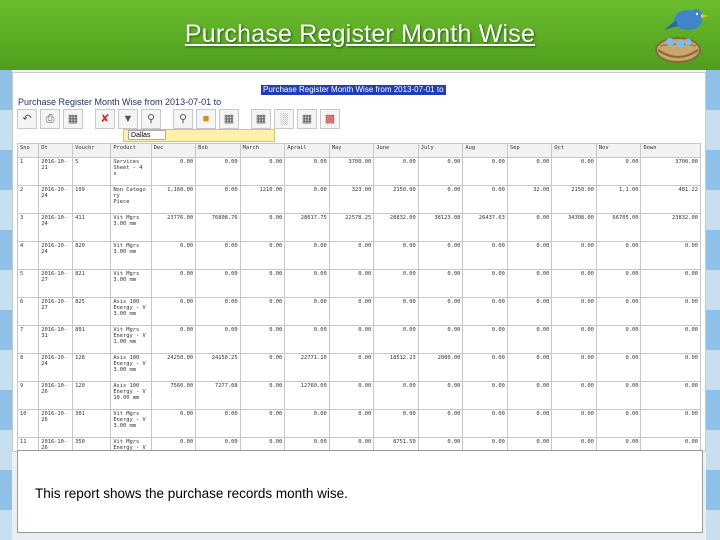  What do you see at coordinates (173, 150) in the screenshot?
I see `column-header: Dec` at bounding box center [173, 150].